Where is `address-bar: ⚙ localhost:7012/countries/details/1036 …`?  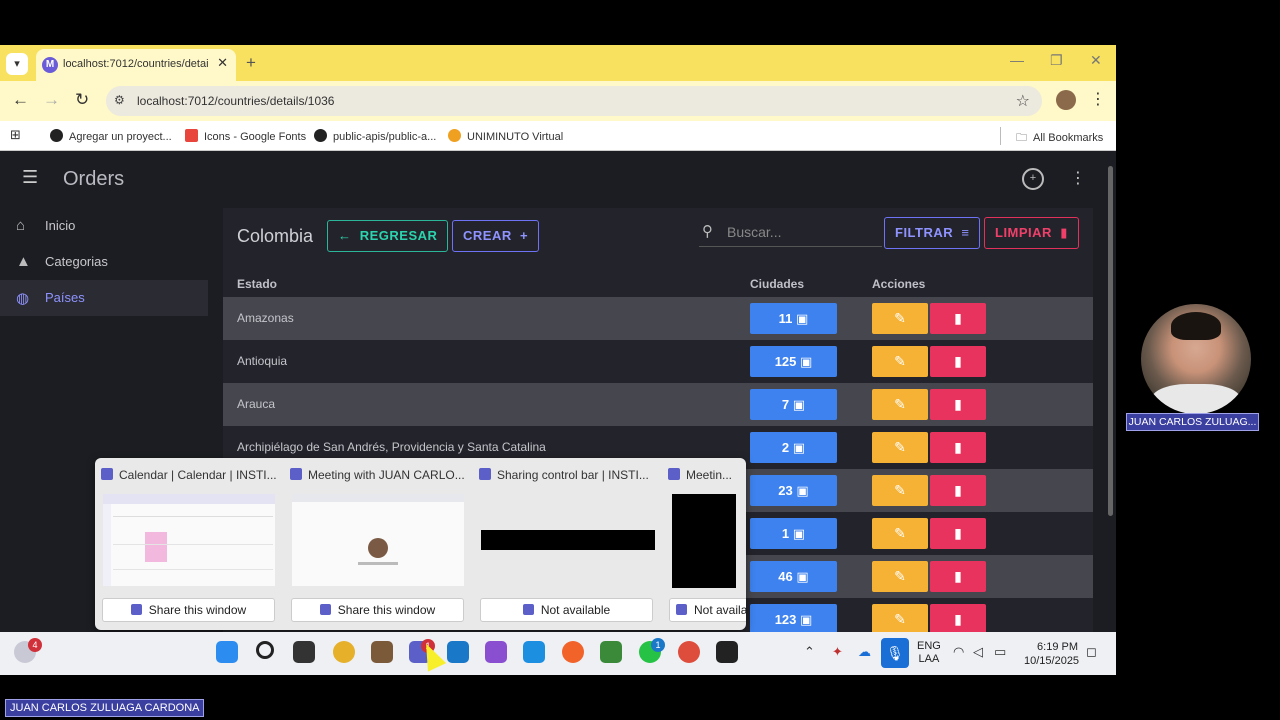
address-bar: ⚙ localhost:7012/countries/details/1036 … is located at coordinates (574, 101).